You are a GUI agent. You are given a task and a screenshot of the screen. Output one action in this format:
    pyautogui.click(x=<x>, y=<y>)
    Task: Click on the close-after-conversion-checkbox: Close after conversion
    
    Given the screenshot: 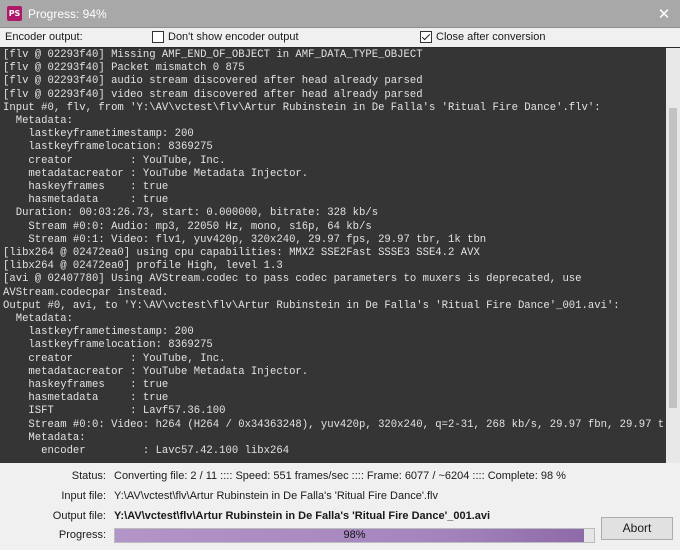 What is the action you would take?
    pyautogui.click(x=482, y=37)
    